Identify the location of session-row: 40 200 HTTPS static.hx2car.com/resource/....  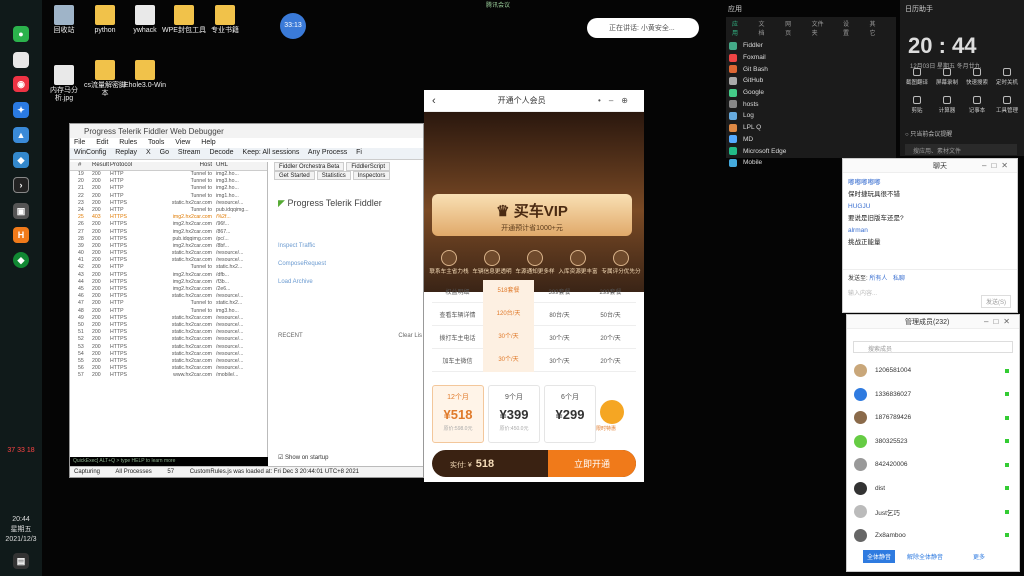
(168, 253).